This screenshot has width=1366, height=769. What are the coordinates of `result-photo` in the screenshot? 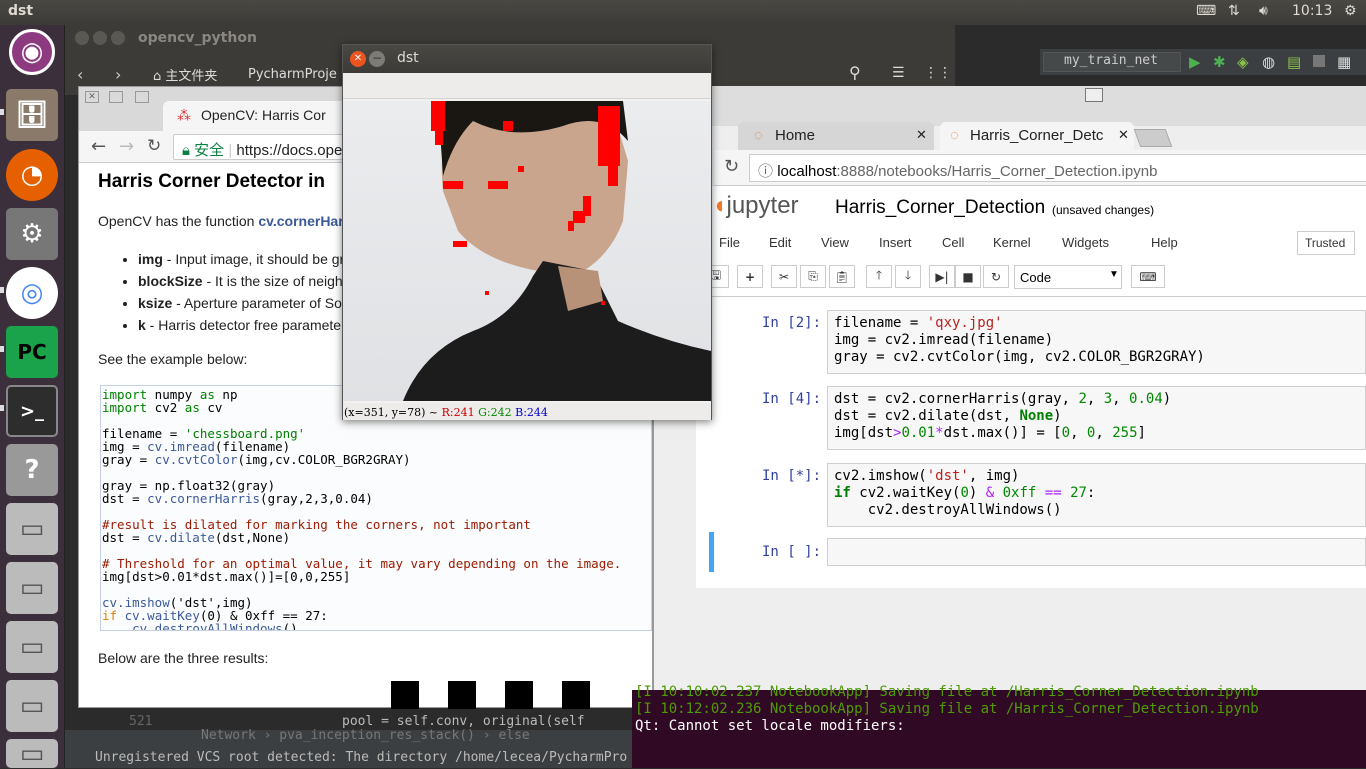 It's located at (527, 251).